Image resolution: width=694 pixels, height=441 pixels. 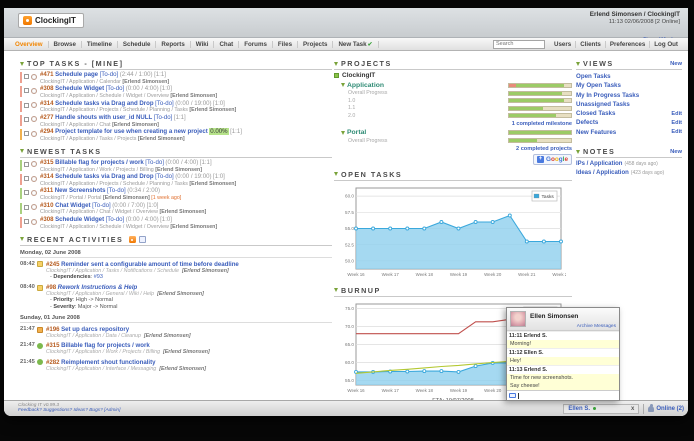 What do you see at coordinates (47, 220) in the screenshot?
I see `task-id: #308` at bounding box center [47, 220].